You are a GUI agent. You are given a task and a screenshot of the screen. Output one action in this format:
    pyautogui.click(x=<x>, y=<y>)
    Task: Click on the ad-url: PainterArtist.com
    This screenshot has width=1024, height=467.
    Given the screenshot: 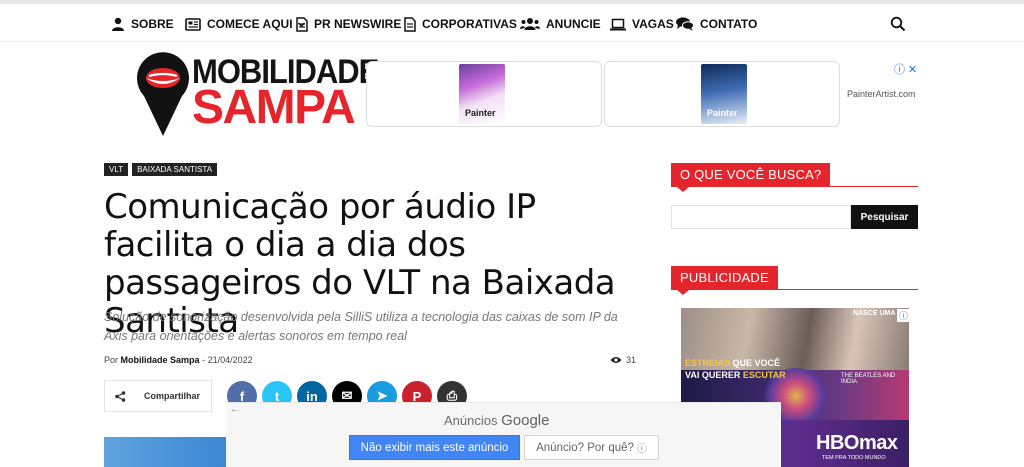 What is the action you would take?
    pyautogui.click(x=881, y=94)
    